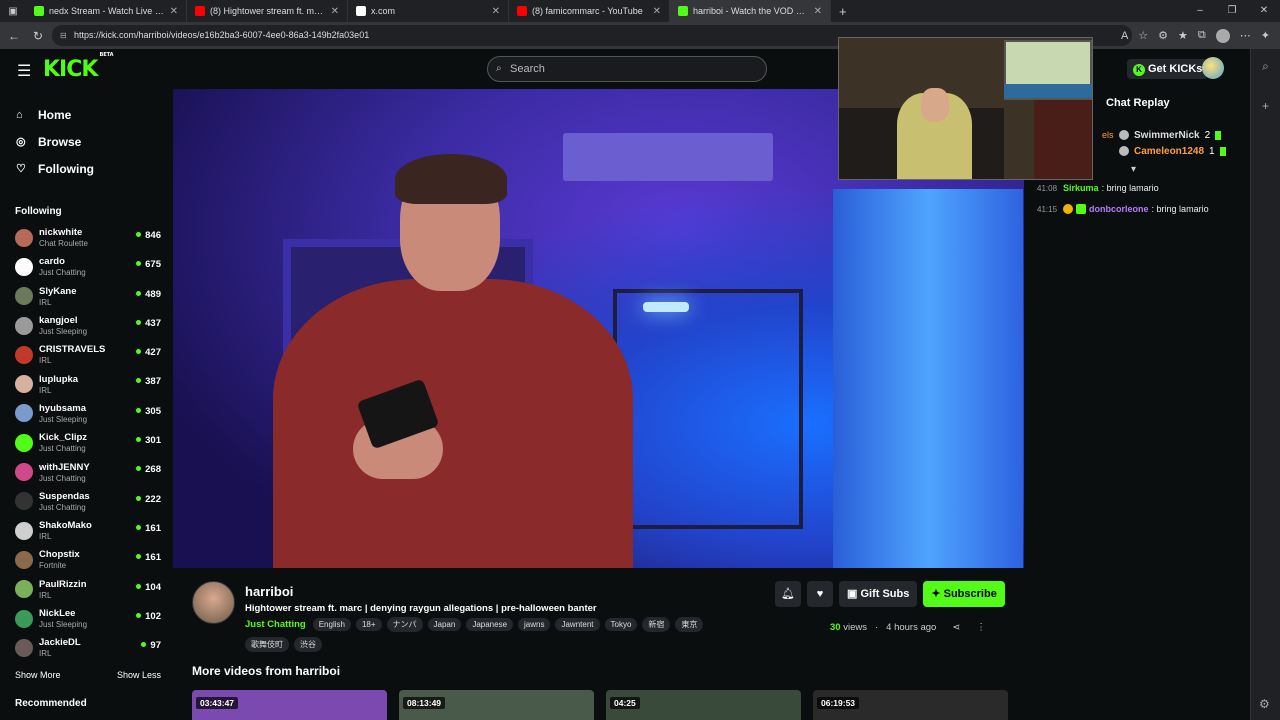 The height and width of the screenshot is (720, 1280). Describe the element at coordinates (368, 624) in the screenshot. I see `tag-chip: 18+` at that location.